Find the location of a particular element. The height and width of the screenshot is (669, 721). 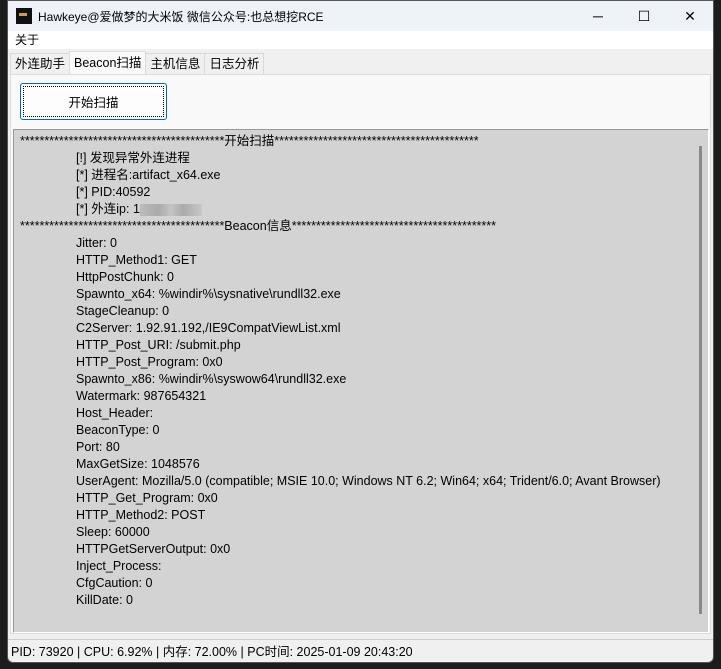

beacon-config-line: StageCleanup: 0 is located at coordinates (123, 311).